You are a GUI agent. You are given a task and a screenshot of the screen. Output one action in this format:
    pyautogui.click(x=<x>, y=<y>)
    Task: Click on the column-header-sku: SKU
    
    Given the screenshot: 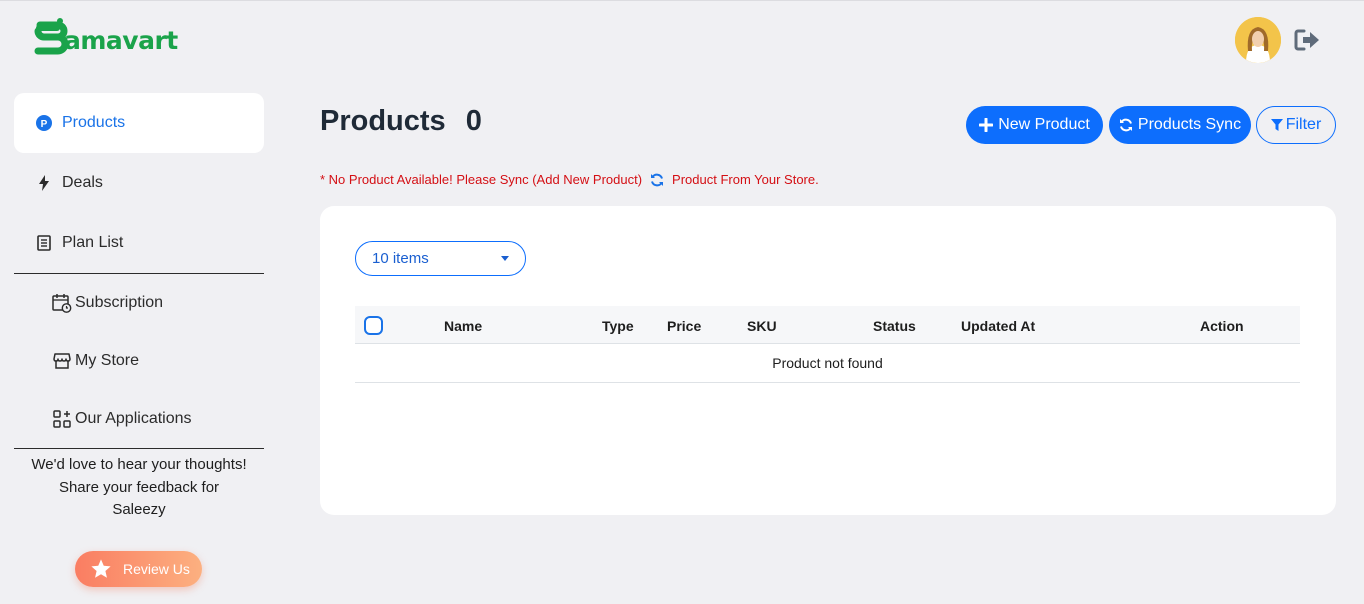 What is the action you would take?
    pyautogui.click(x=762, y=326)
    